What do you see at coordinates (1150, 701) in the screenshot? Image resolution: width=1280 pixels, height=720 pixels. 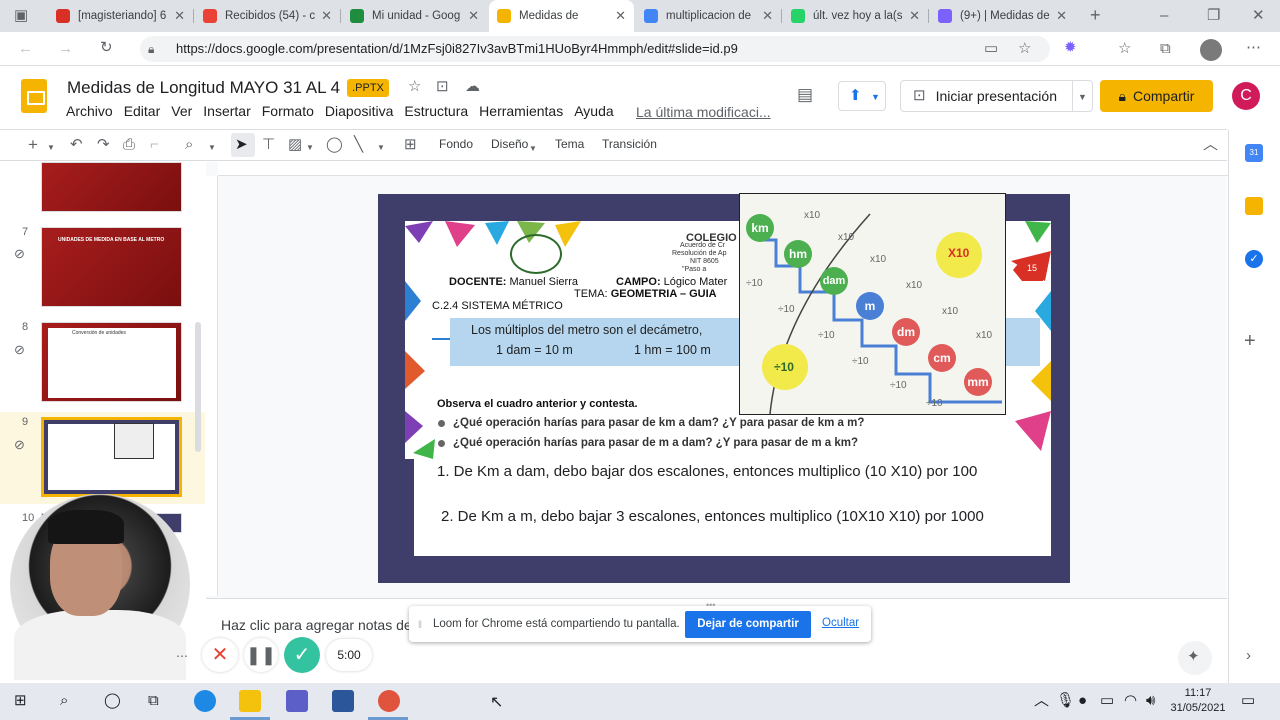 I see `volume-icon: 🔊︎` at bounding box center [1150, 701].